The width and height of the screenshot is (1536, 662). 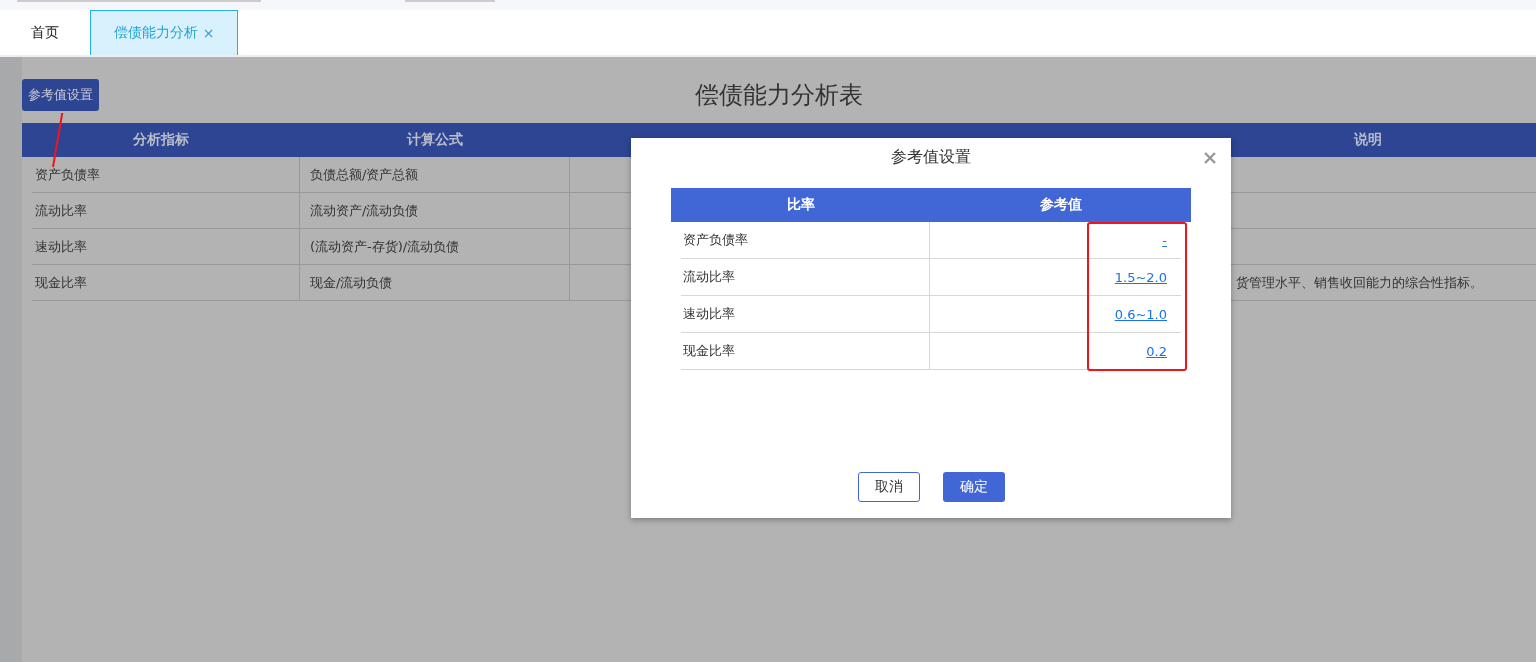 I want to click on value-link: 1.5~2.0, so click(x=1140, y=277).